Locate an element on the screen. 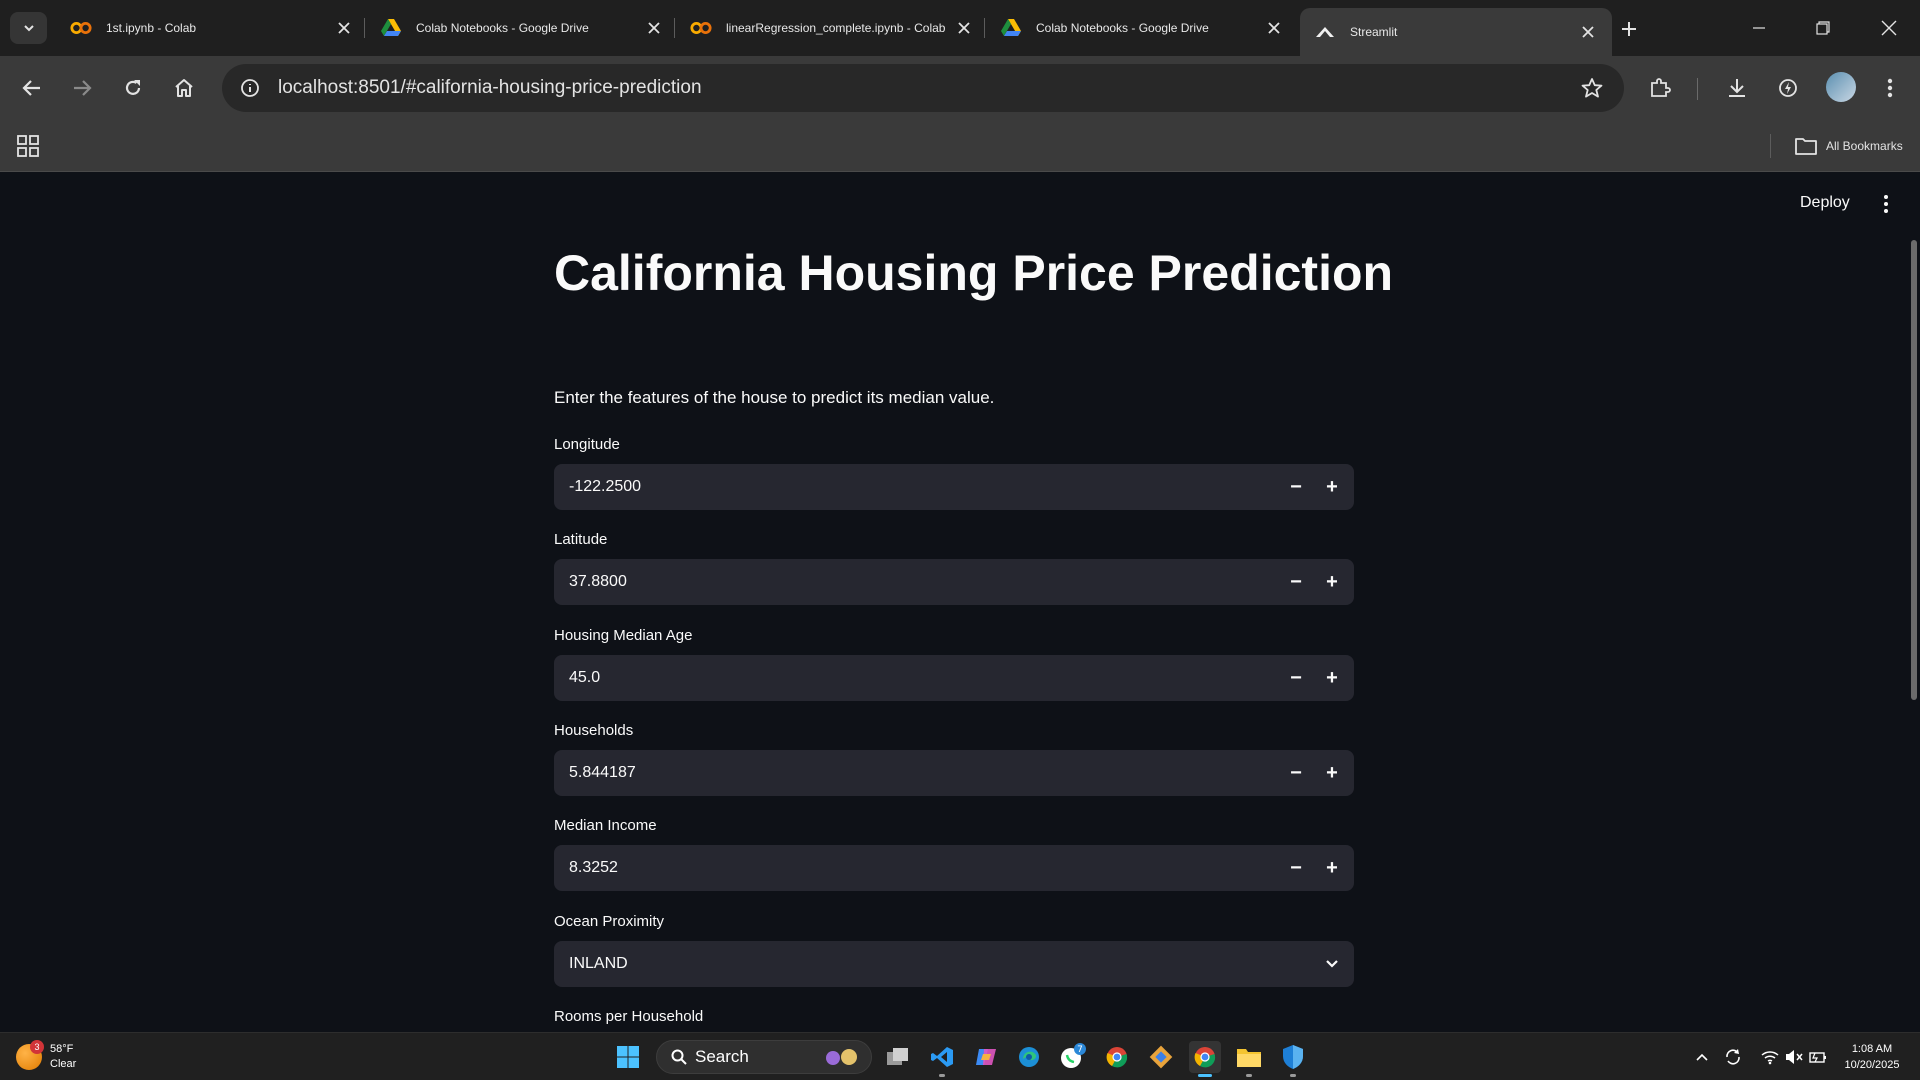 The image size is (1920, 1080). taskbar-vscode is located at coordinates (942, 1059).